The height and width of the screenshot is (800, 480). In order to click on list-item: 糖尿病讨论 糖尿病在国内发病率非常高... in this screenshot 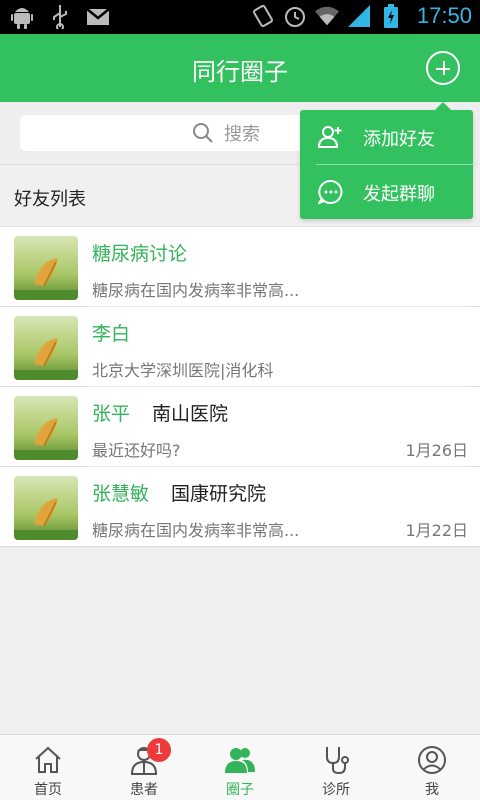, I will do `click(240, 267)`.